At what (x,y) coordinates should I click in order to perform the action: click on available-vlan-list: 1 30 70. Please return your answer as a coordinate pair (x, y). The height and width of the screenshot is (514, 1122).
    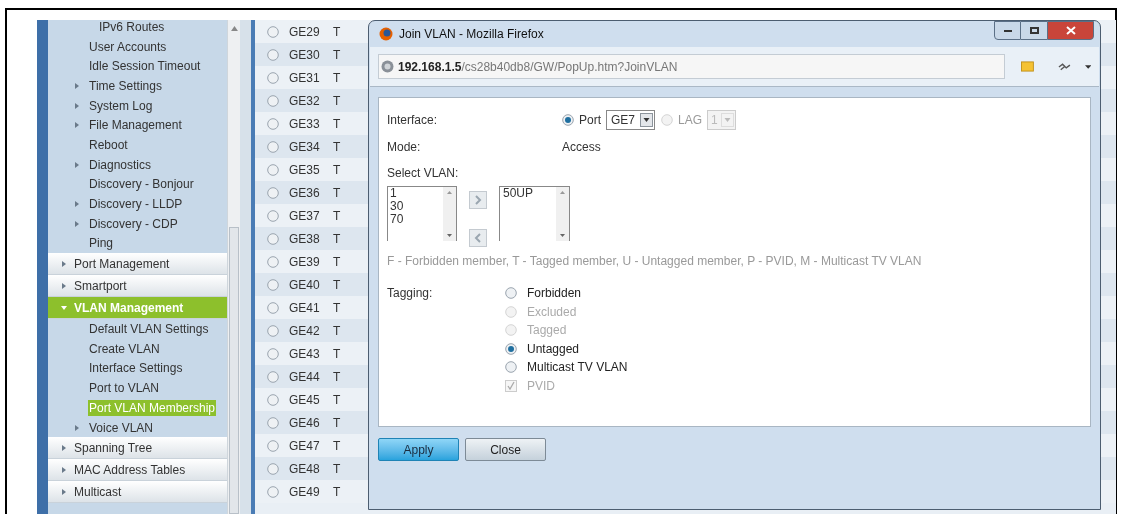
    Looking at the image, I should click on (422, 213).